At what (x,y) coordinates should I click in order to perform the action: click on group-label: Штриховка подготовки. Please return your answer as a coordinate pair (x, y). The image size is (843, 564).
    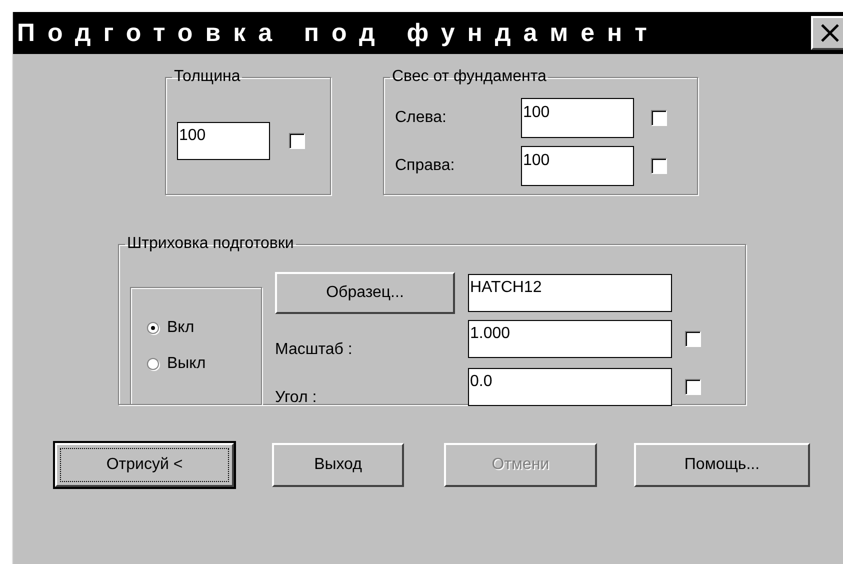
    Looking at the image, I should click on (210, 244).